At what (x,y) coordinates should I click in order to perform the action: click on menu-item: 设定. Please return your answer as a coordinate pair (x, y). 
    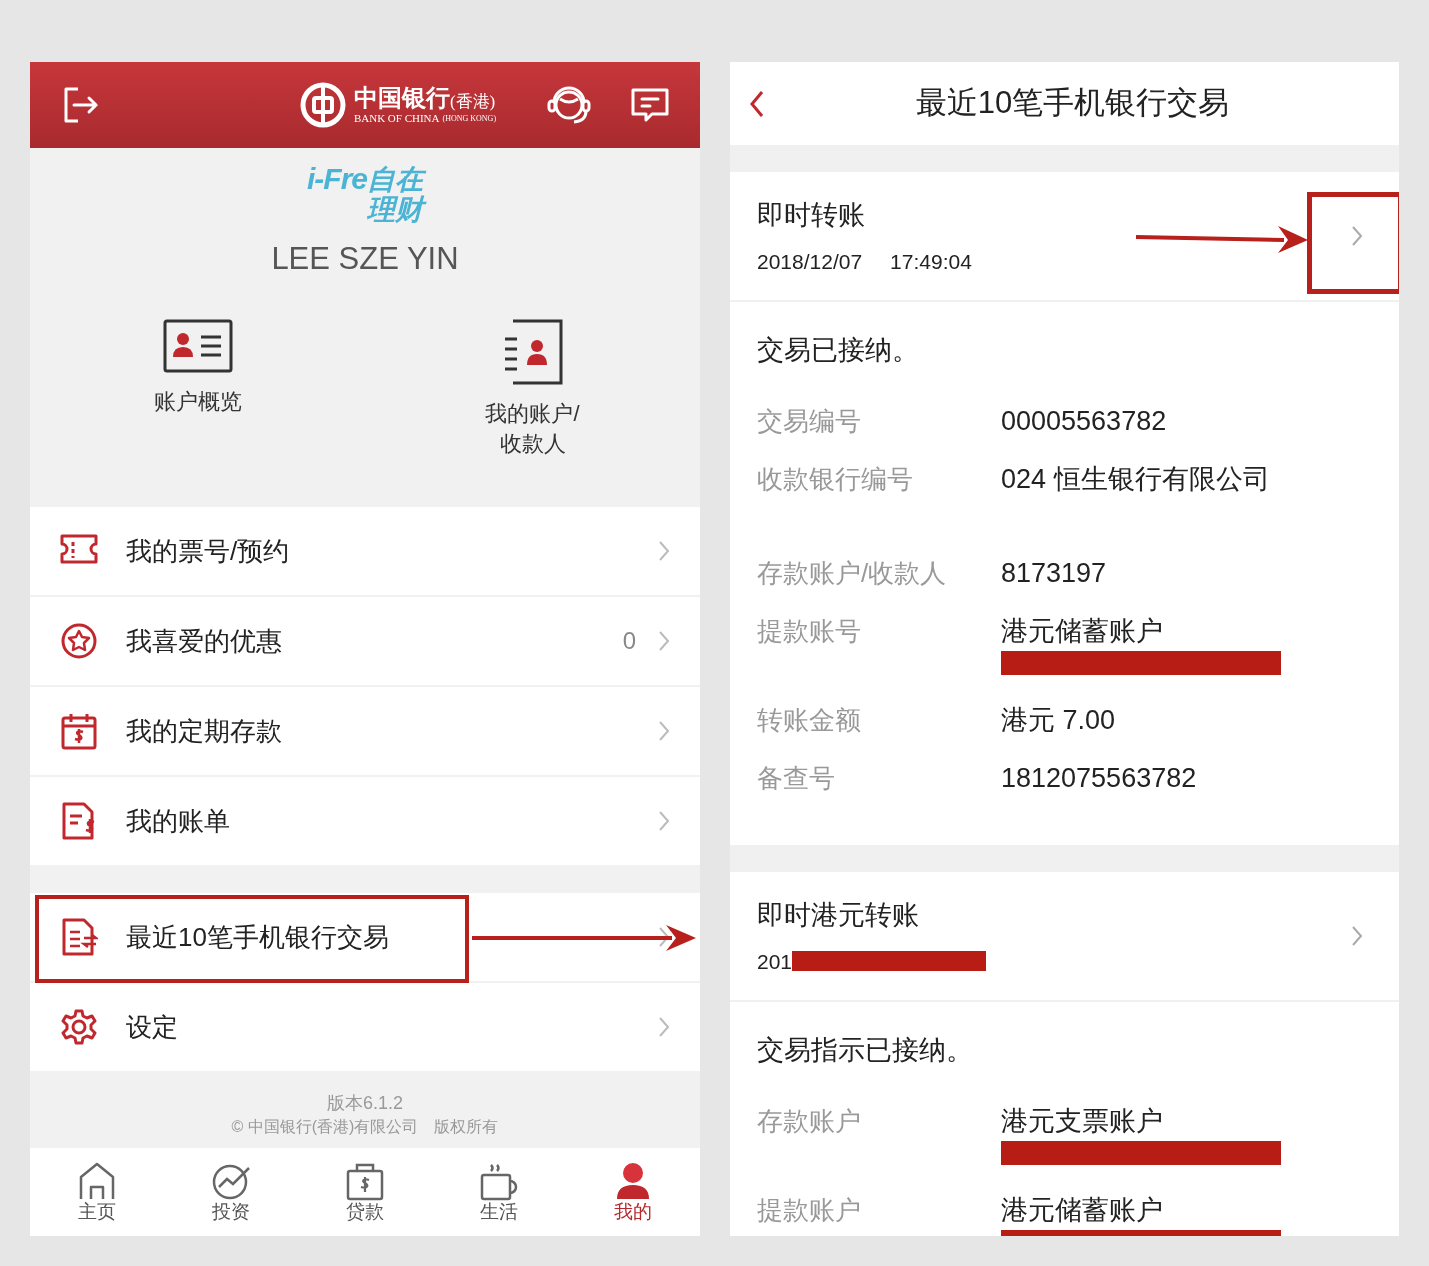
    Looking at the image, I should click on (365, 1027).